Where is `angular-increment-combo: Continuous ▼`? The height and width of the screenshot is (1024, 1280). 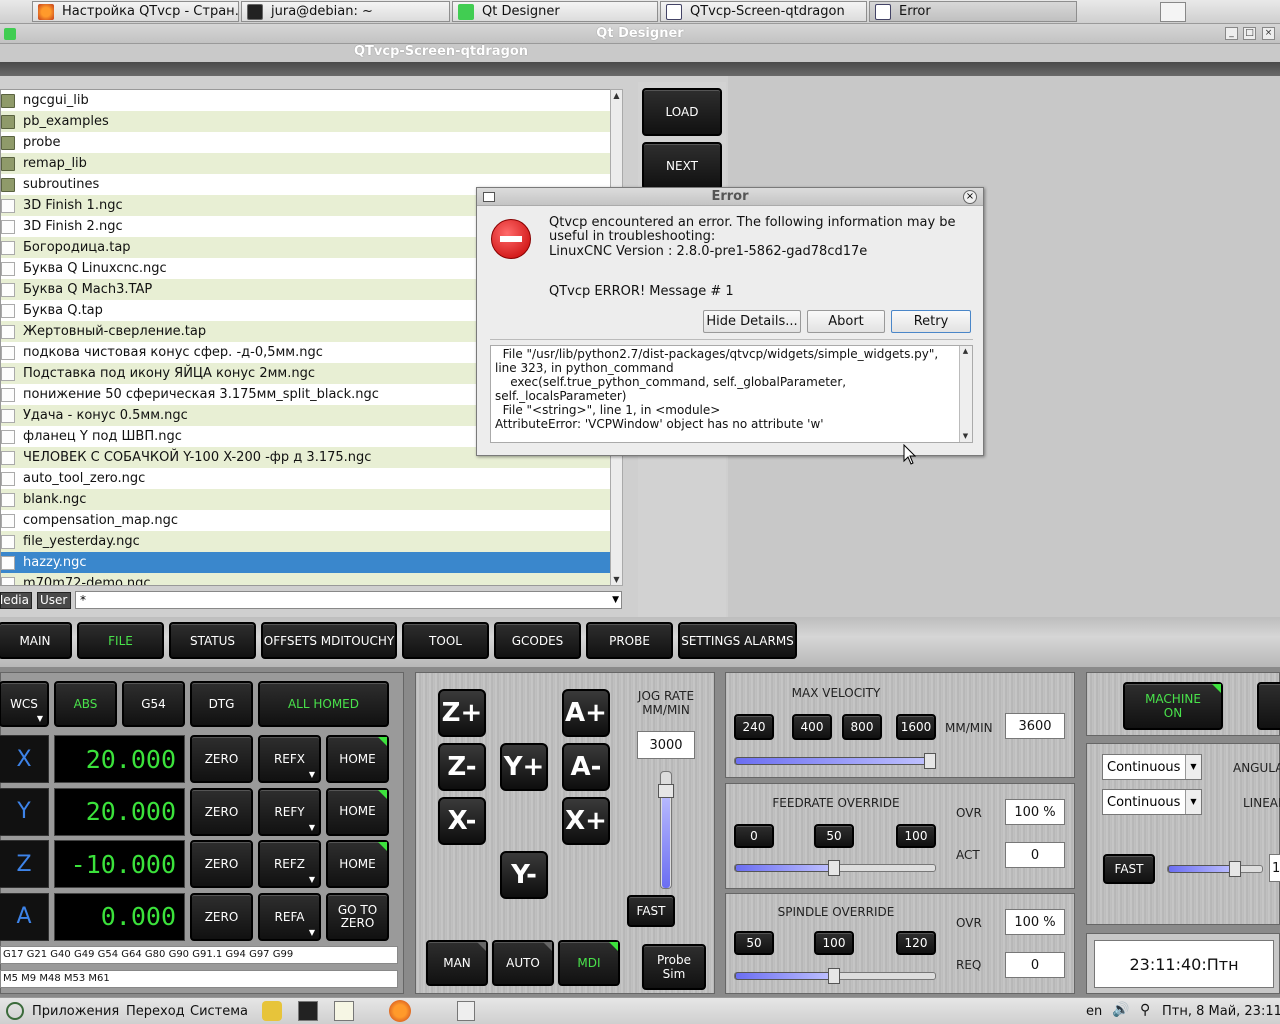
angular-increment-combo: Continuous ▼ is located at coordinates (1152, 767).